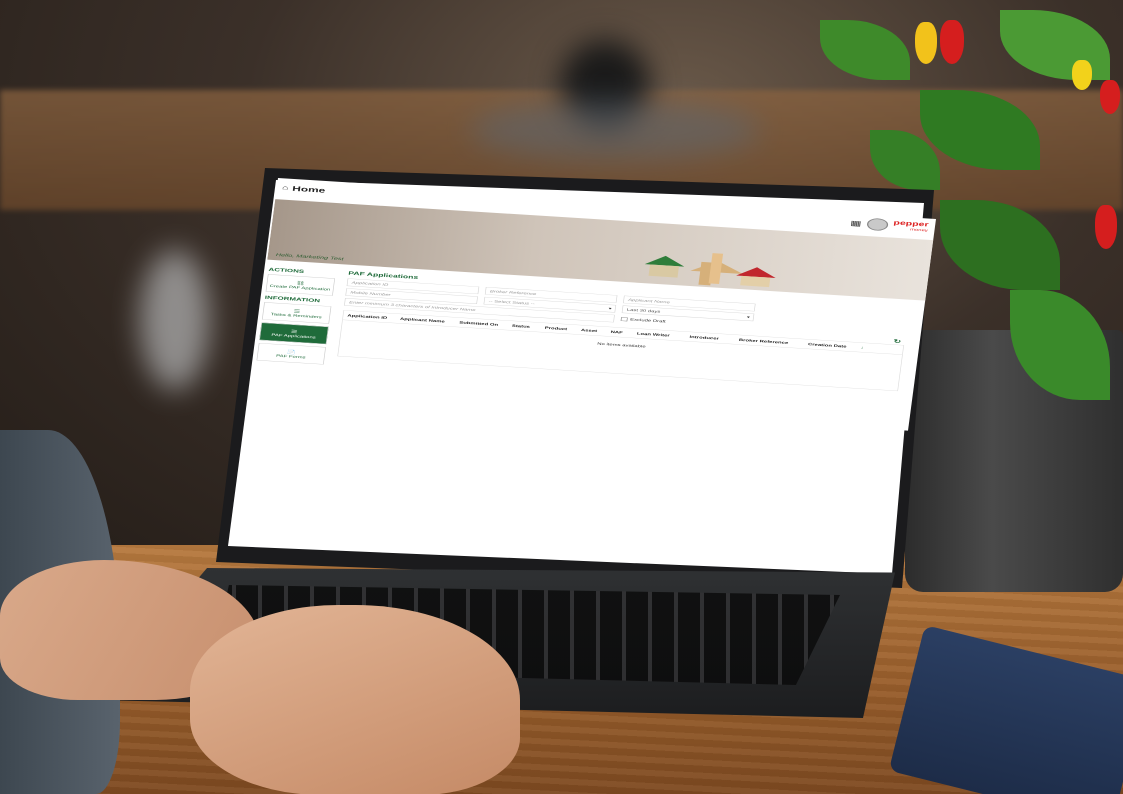  Describe the element at coordinates (834, 345) in the screenshot. I see `column-header: Creation Date` at that location.